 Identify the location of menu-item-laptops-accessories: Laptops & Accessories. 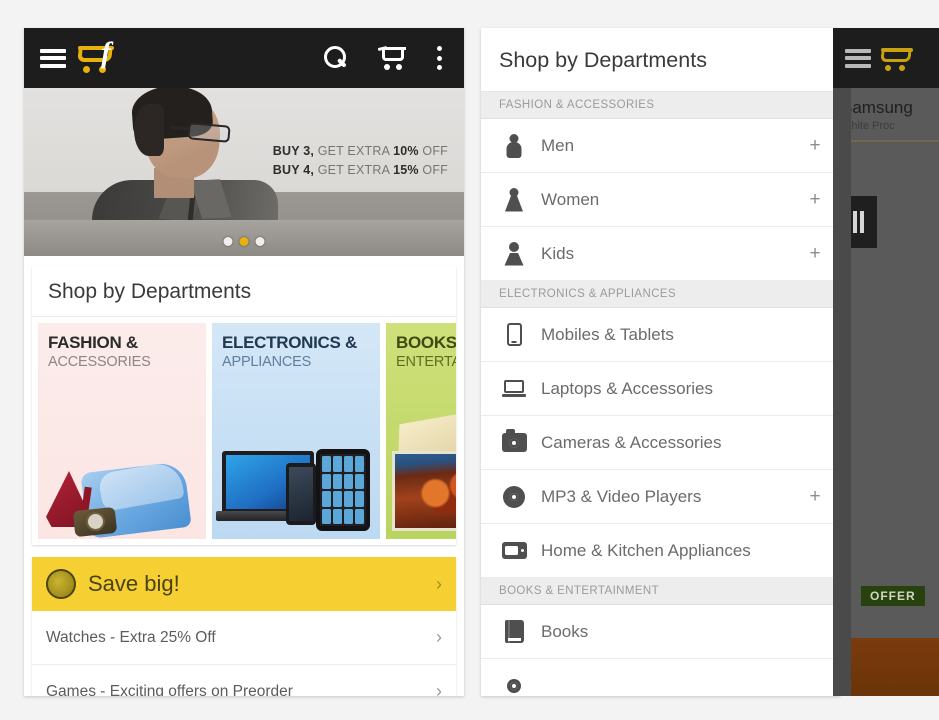
(660, 389).